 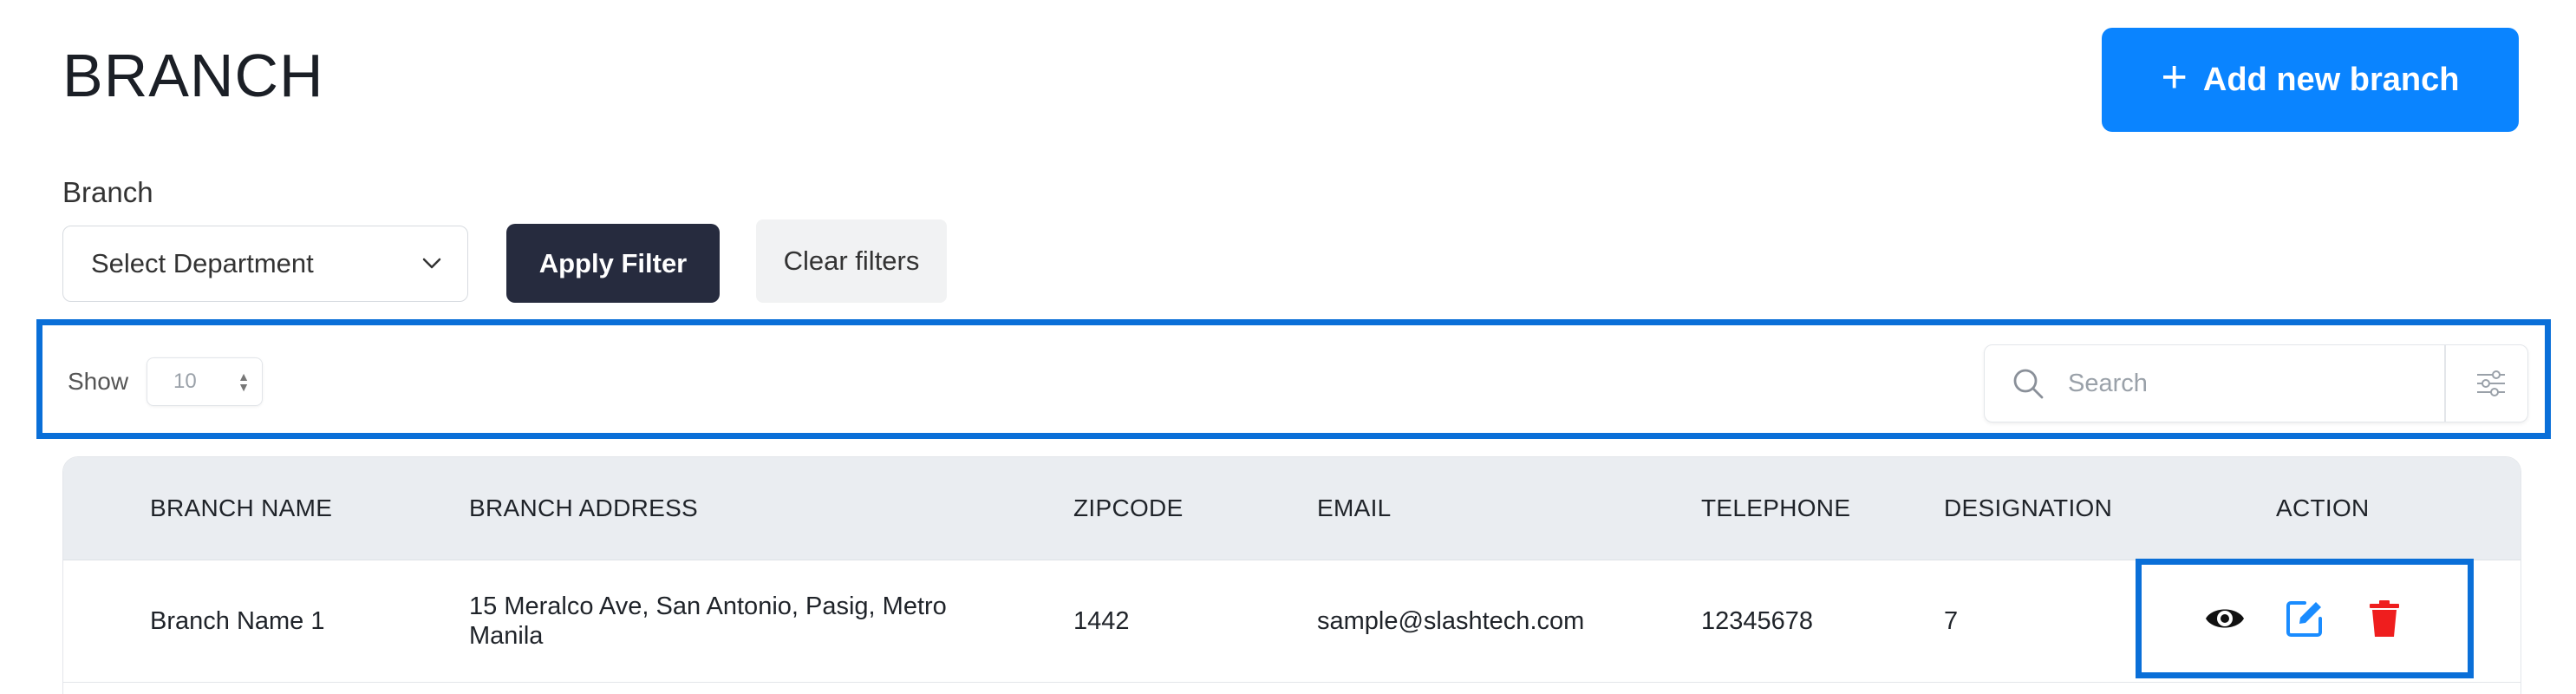 I want to click on department-select: Select Department, so click(x=265, y=264).